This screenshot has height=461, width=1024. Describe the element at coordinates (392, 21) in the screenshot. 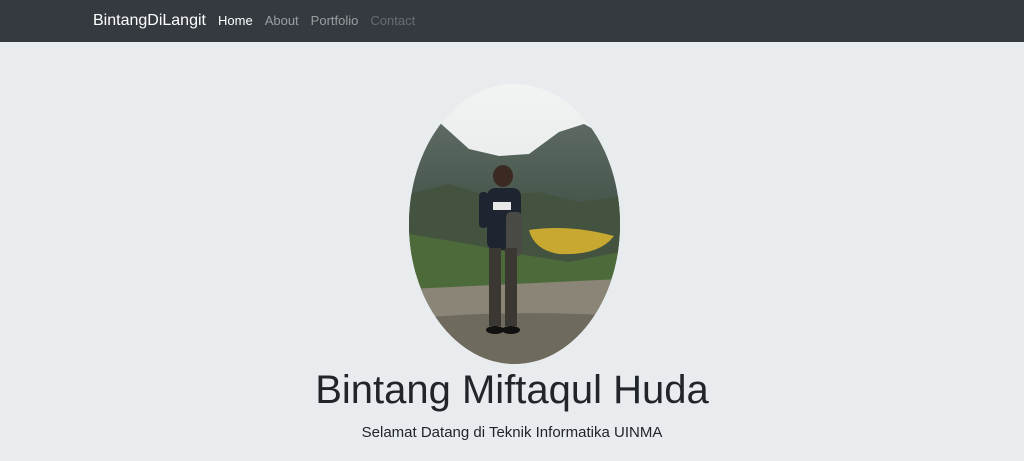

I see `nav-link-contact: Contact` at that location.